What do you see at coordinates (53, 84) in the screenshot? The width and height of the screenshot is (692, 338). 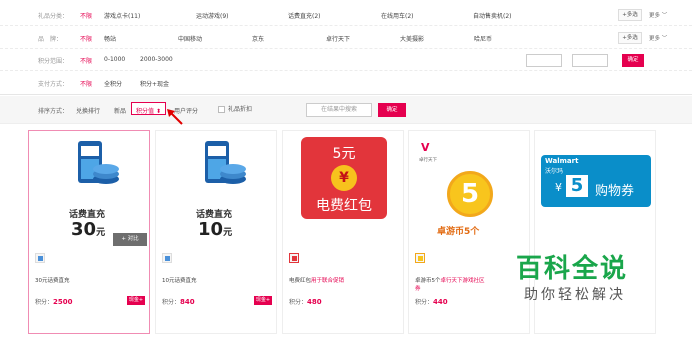 I see `filter-label: 支付方式：` at bounding box center [53, 84].